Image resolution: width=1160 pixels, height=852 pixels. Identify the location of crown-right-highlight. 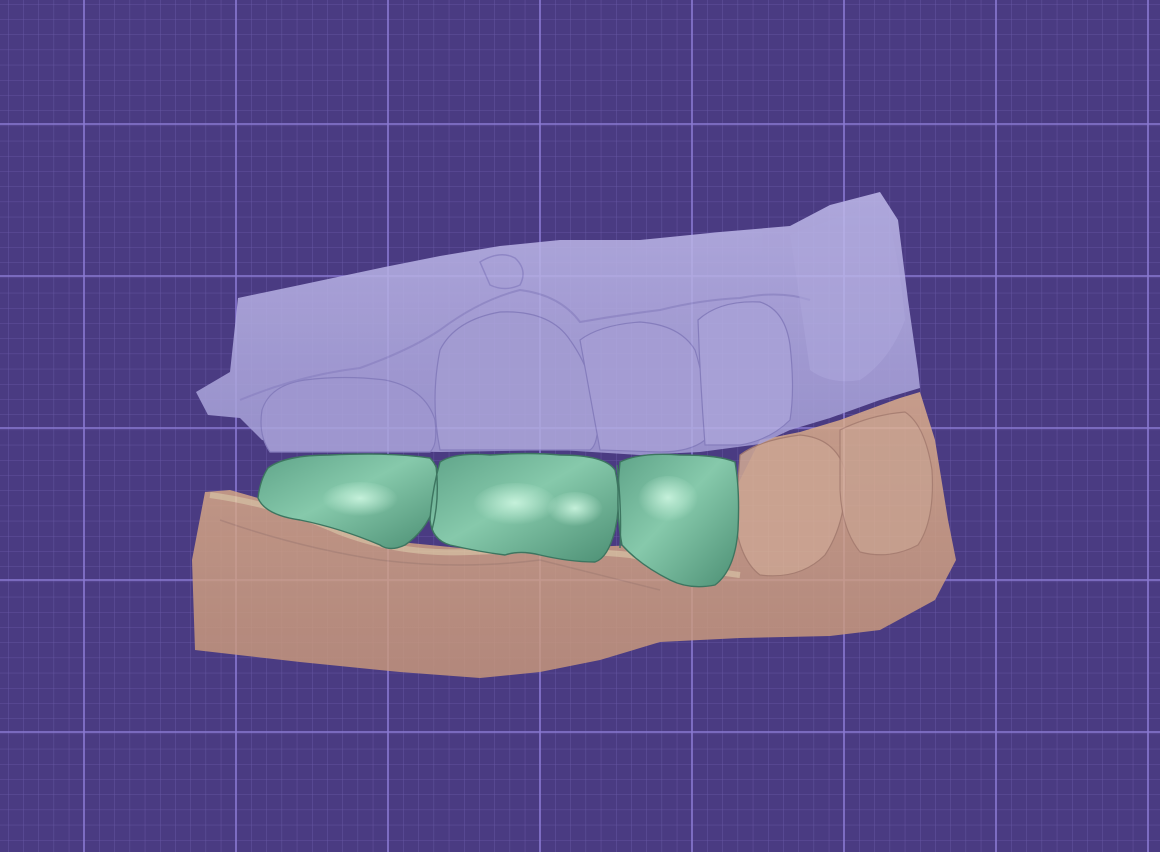
(668, 500).